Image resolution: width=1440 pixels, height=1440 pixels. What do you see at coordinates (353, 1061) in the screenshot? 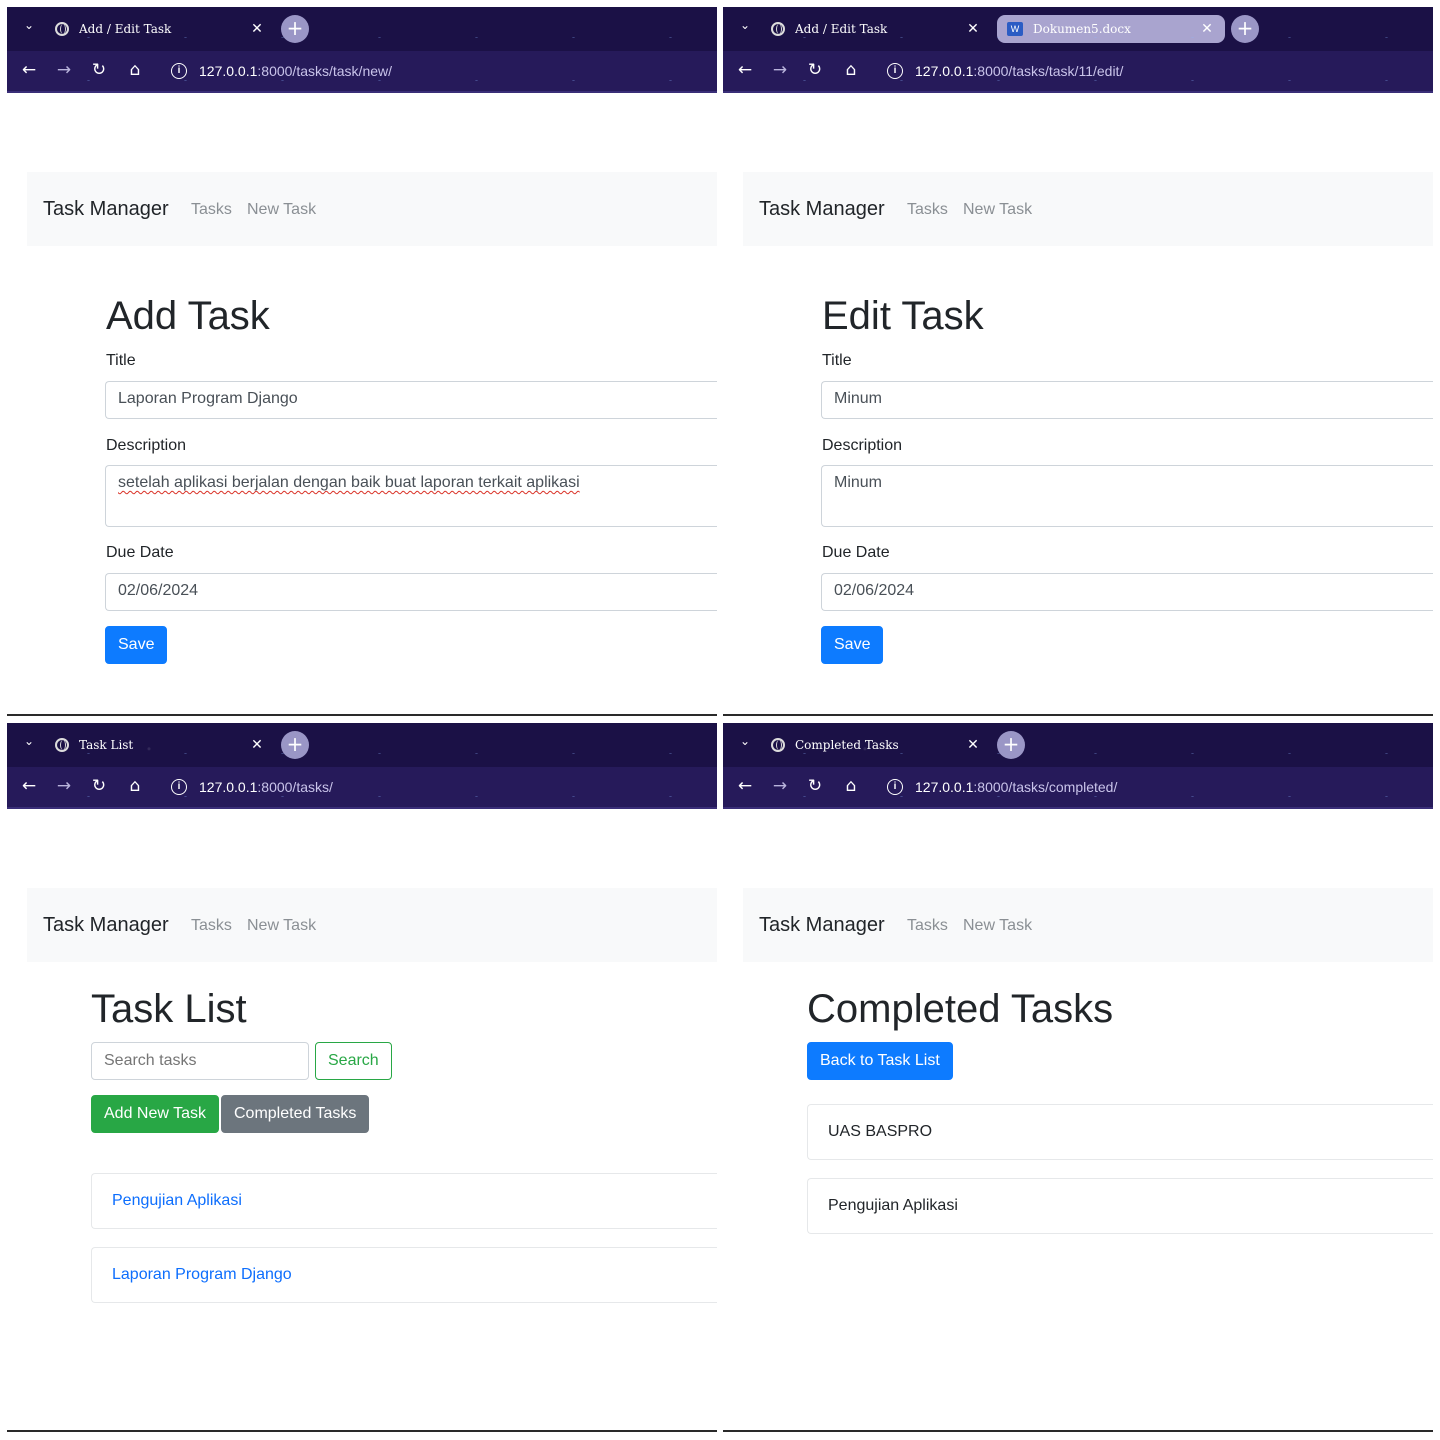
I see `search-button: Search` at bounding box center [353, 1061].